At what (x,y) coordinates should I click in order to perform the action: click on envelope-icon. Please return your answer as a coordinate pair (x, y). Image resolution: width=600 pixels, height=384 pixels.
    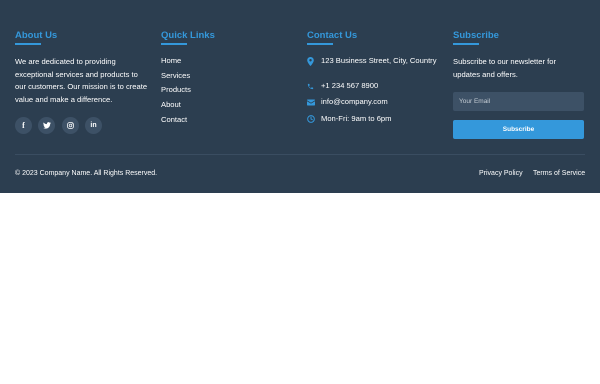
    Looking at the image, I should click on (311, 102).